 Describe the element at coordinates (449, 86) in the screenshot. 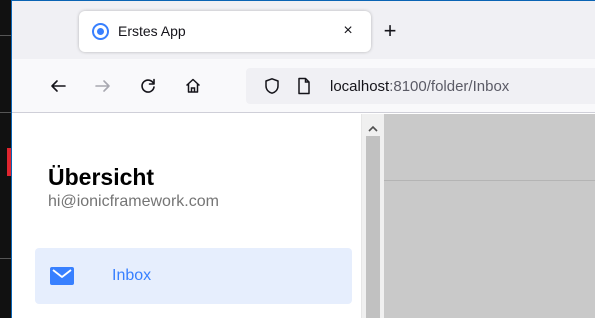

I see `url-path: :8100/folder/Inbox` at that location.